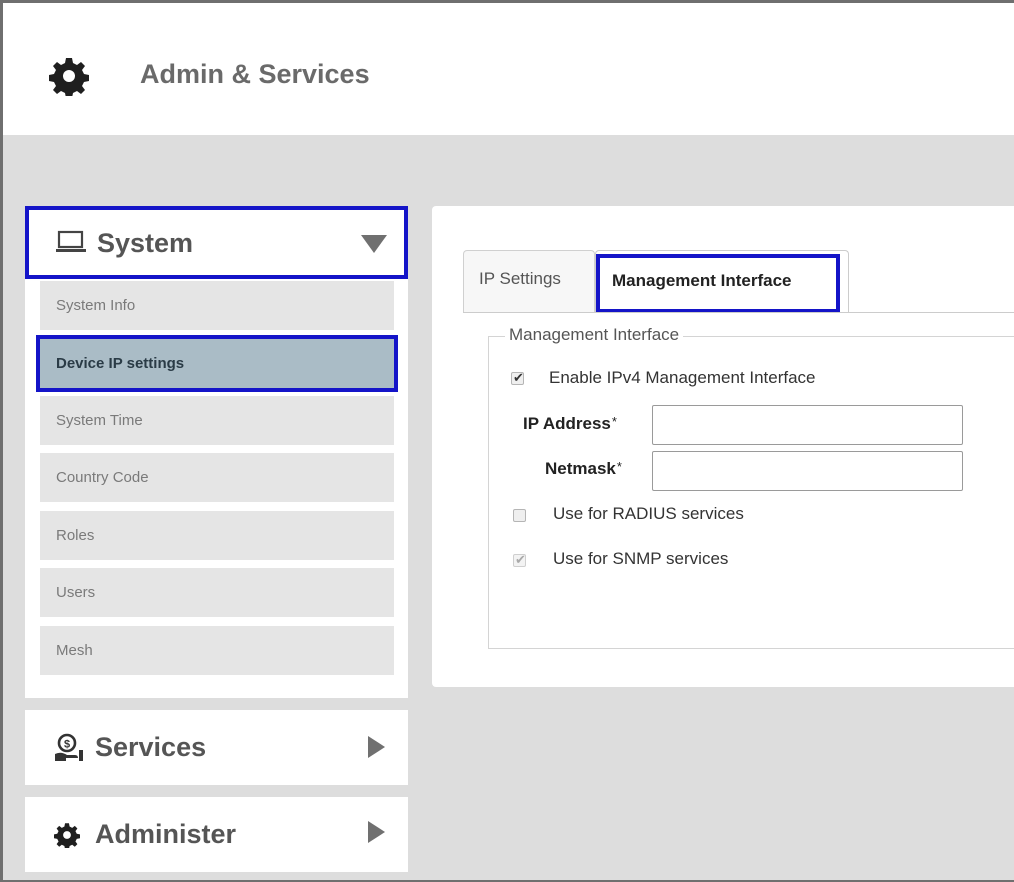 This screenshot has width=1014, height=882. Describe the element at coordinates (216, 747) in the screenshot. I see `sidebar-section-services: $ Services` at that location.